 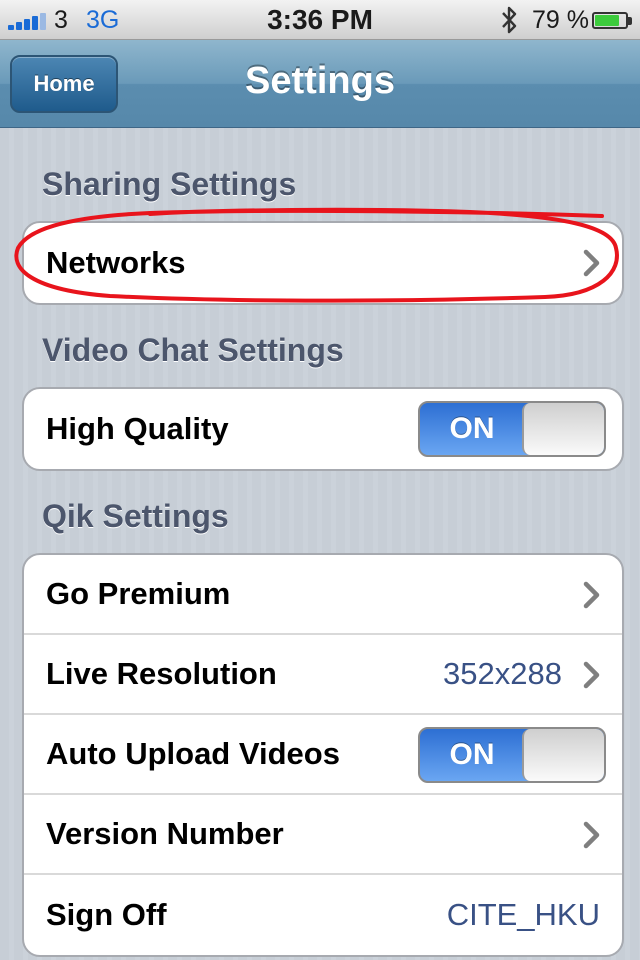 What do you see at coordinates (138, 593) in the screenshot?
I see `go-premium-label: Go Premium` at bounding box center [138, 593].